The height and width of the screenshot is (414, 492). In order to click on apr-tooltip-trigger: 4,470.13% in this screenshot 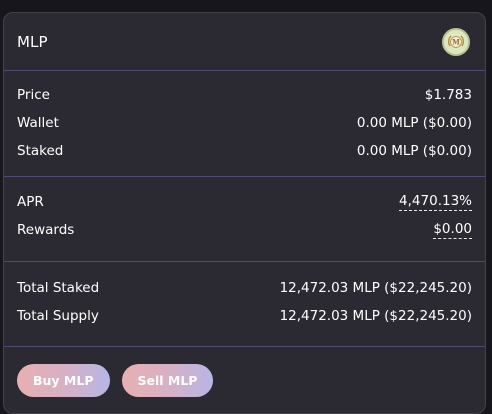, I will do `click(435, 202)`.